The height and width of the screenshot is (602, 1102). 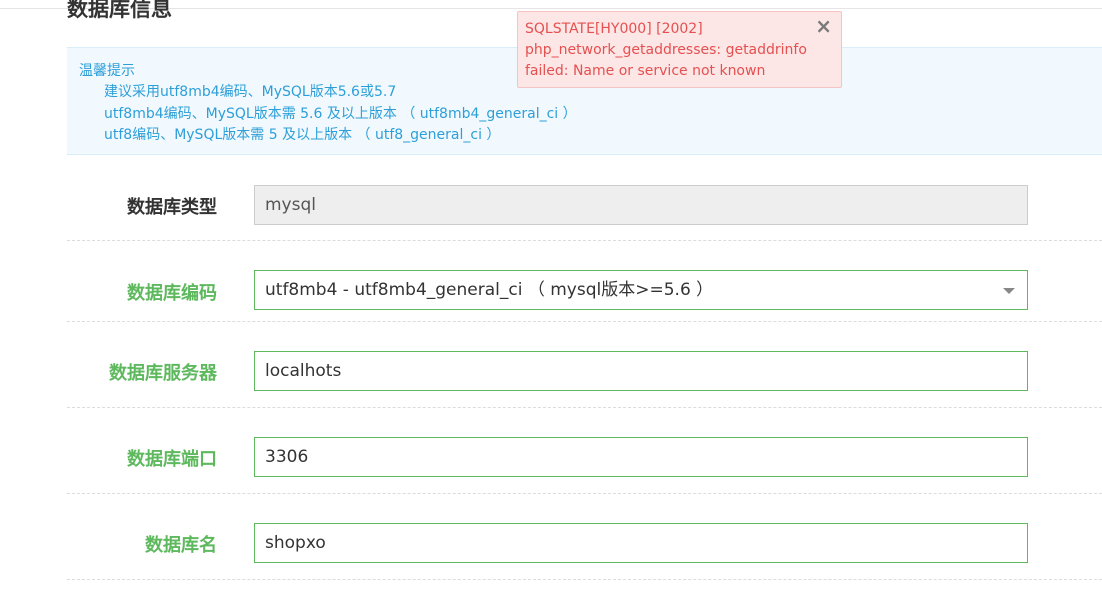 I want to click on form-row-db-name: 数据库名 shopxo, so click(x=584, y=537).